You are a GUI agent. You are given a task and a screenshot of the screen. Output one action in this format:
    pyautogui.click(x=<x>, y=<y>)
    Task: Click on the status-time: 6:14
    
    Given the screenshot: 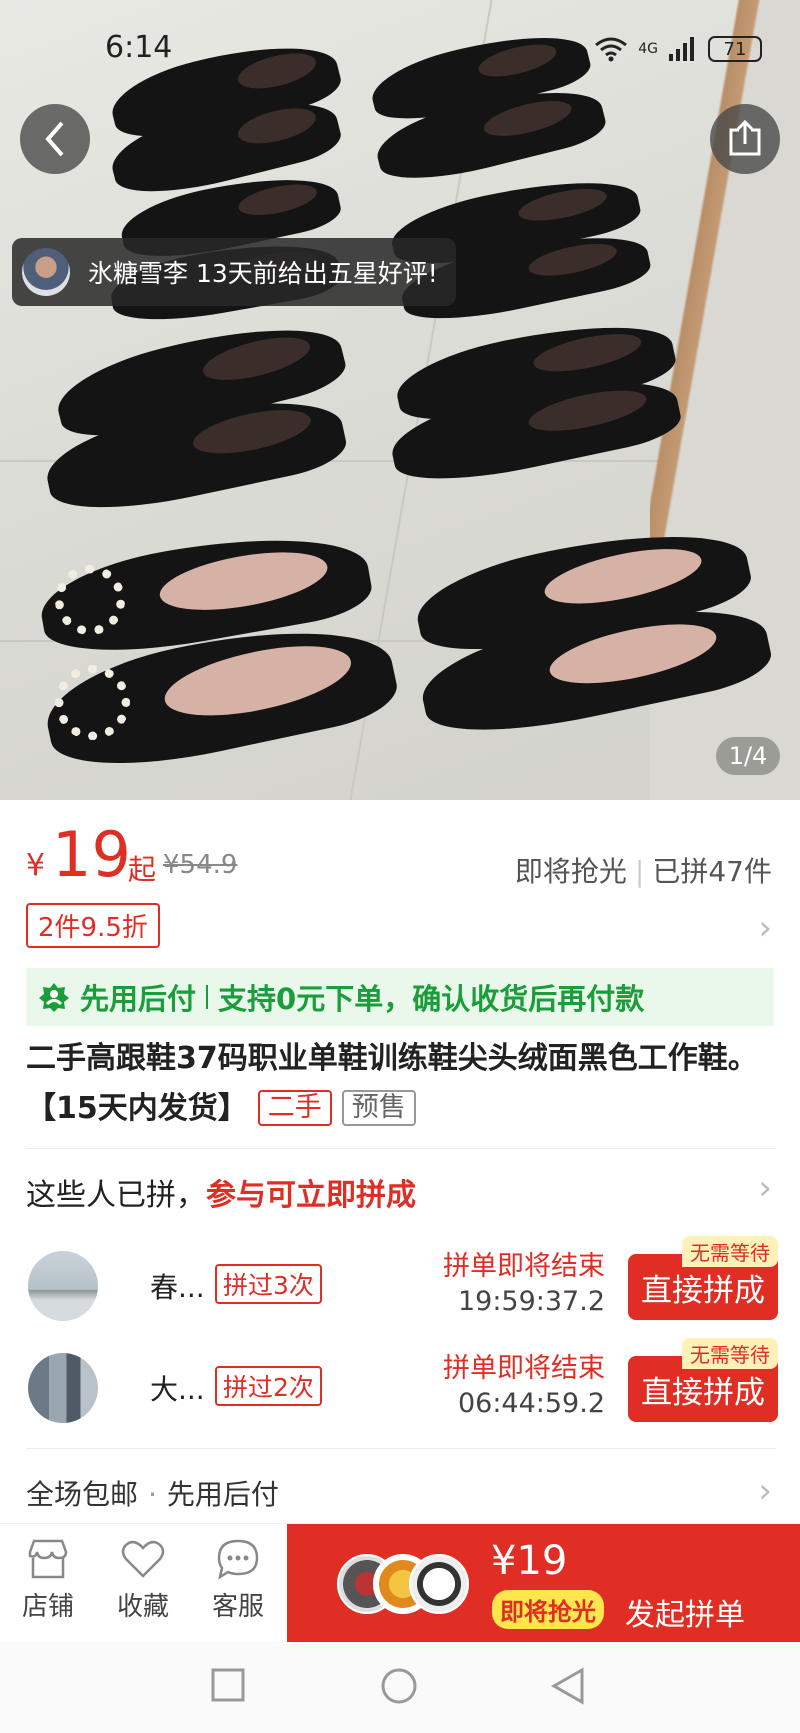 What is the action you would take?
    pyautogui.click(x=139, y=47)
    